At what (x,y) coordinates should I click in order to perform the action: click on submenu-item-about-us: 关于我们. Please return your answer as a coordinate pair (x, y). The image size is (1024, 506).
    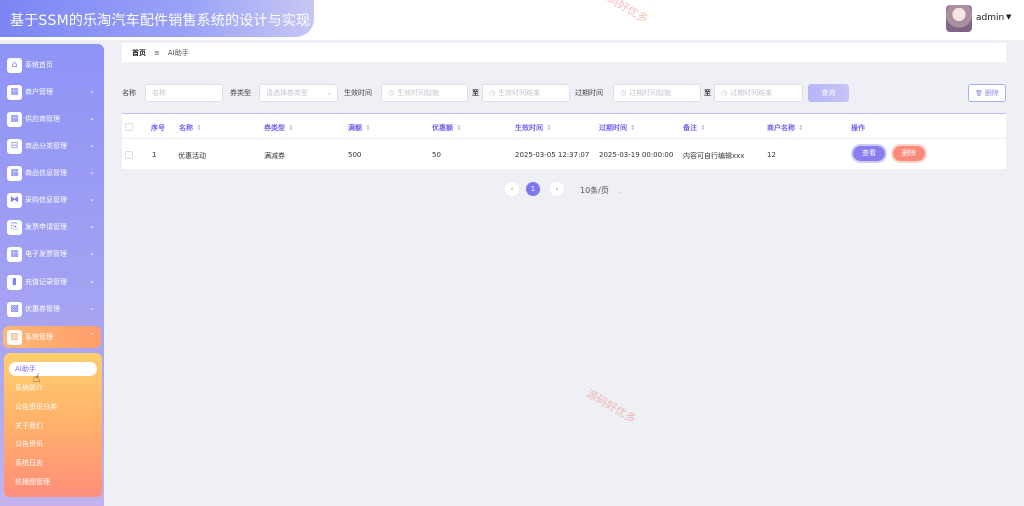
    Looking at the image, I should click on (29, 426).